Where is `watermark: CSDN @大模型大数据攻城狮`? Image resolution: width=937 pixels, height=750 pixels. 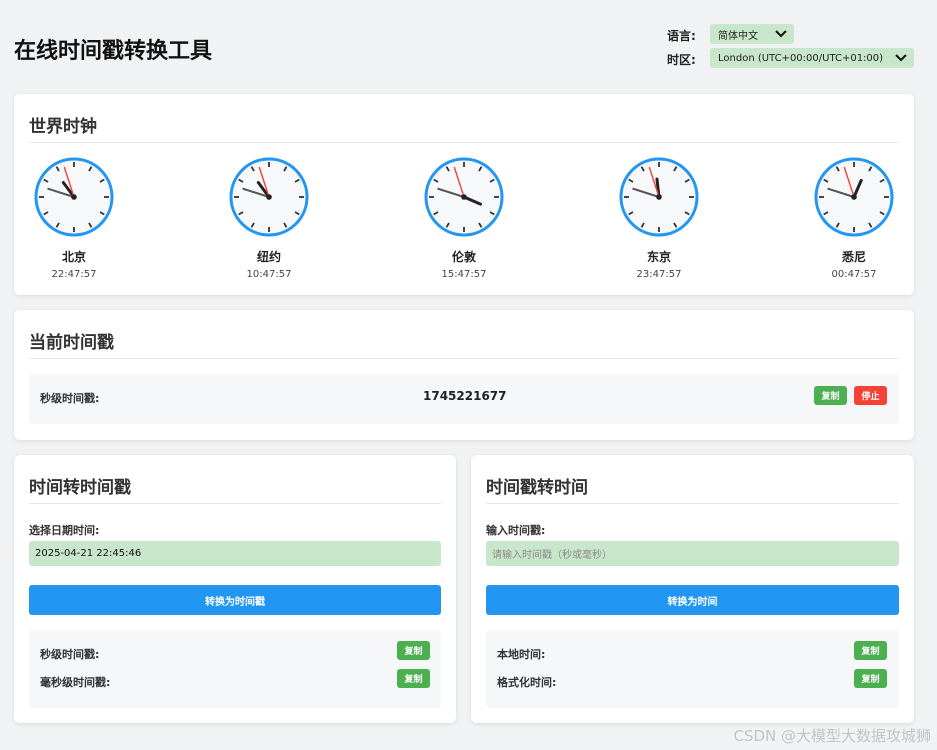
watermark: CSDN @大模型大数据攻城狮 is located at coordinates (832, 736).